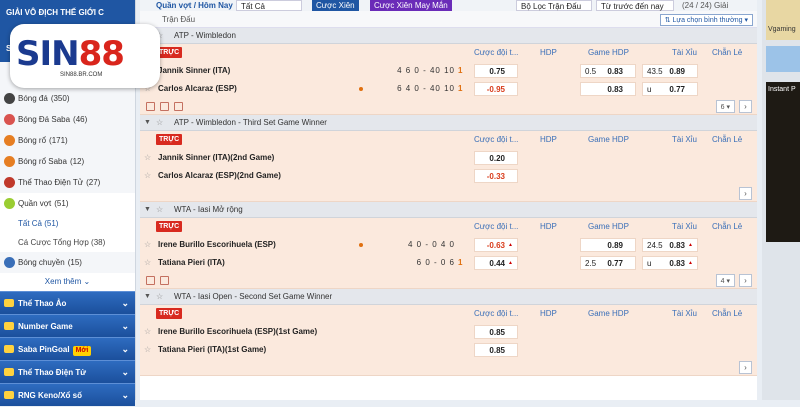  What do you see at coordinates (496, 158) in the screenshot?
I see `moneyline-odds-button: 0.20` at bounding box center [496, 158].